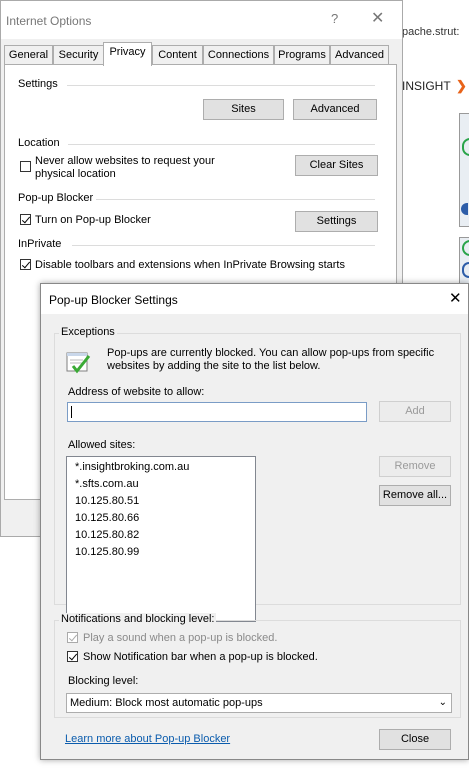 Image resolution: width=469 pixels, height=771 pixels. What do you see at coordinates (359, 54) in the screenshot?
I see `tab-advanced: Advanced` at bounding box center [359, 54].